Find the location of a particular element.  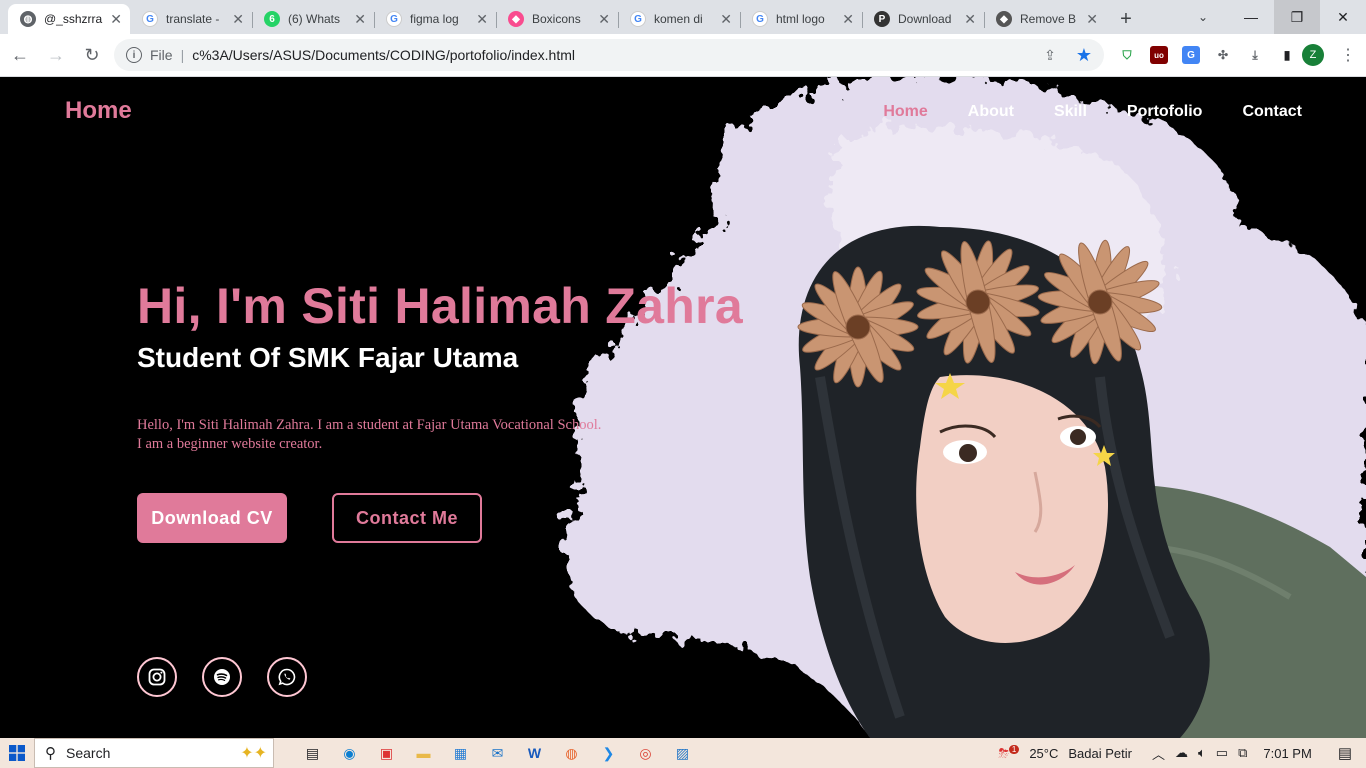

chrome-icon: ◎ is located at coordinates (645, 753).